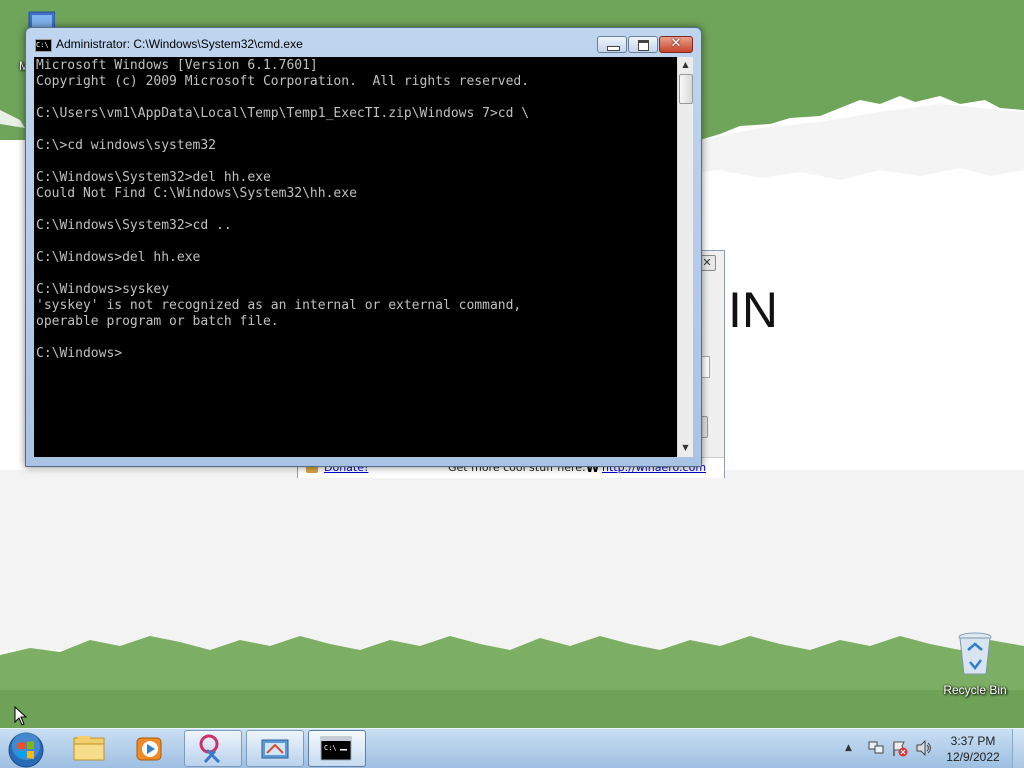 The height and width of the screenshot is (772, 1024). Describe the element at coordinates (103, 289) in the screenshot. I see `console-line: C:\Windows>syskey` at that location.